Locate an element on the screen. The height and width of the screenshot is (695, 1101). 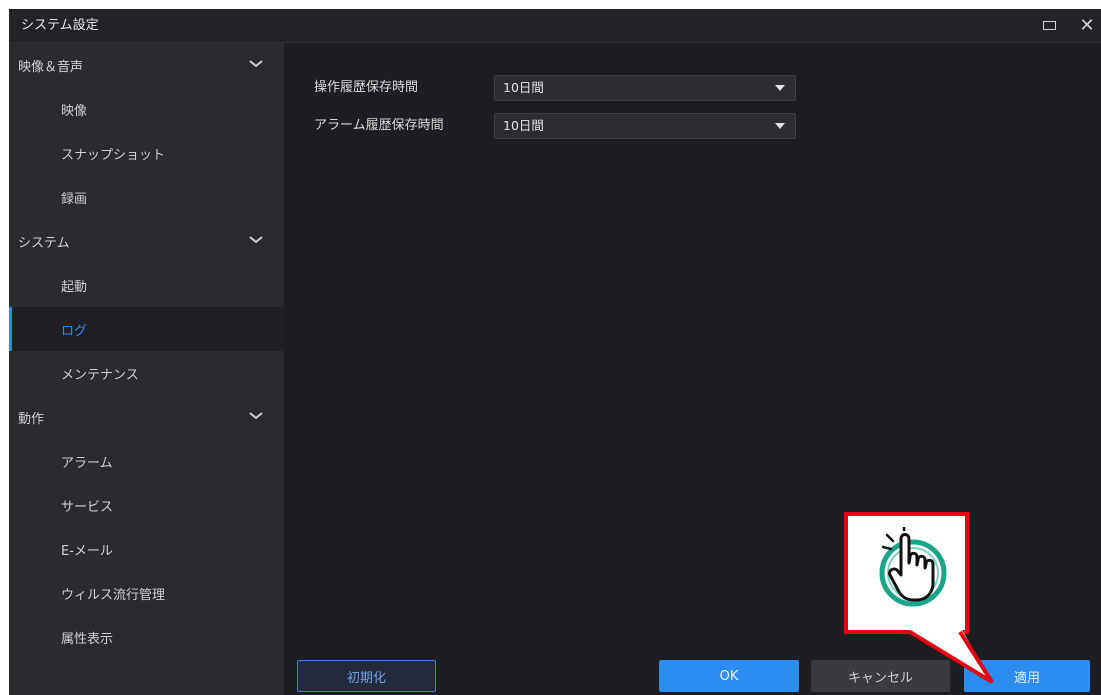
sidebar-item-log: ログ is located at coordinates (146, 329).